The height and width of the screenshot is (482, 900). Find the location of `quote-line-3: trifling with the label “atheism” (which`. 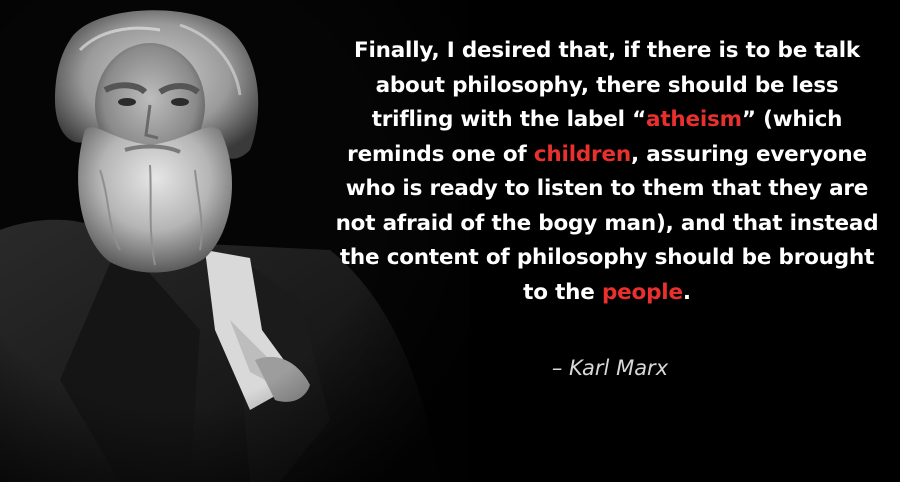

quote-line-3: trifling with the label “atheism” (which is located at coordinates (607, 119).